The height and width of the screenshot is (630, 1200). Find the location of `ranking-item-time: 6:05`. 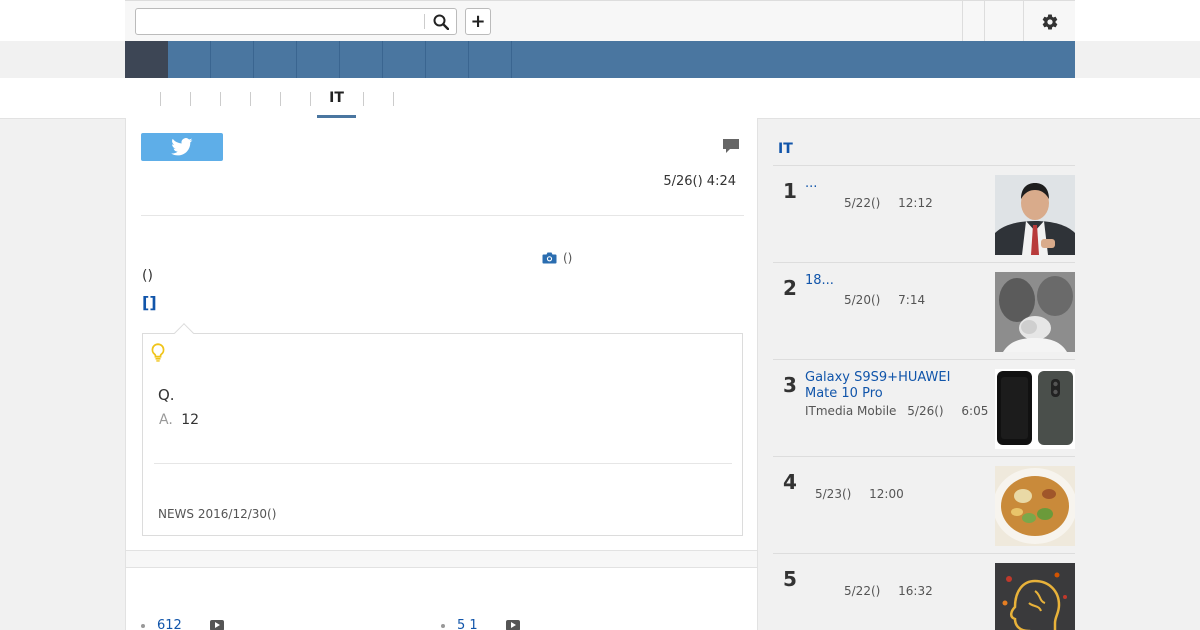

ranking-item-time: 6:05 is located at coordinates (975, 411).